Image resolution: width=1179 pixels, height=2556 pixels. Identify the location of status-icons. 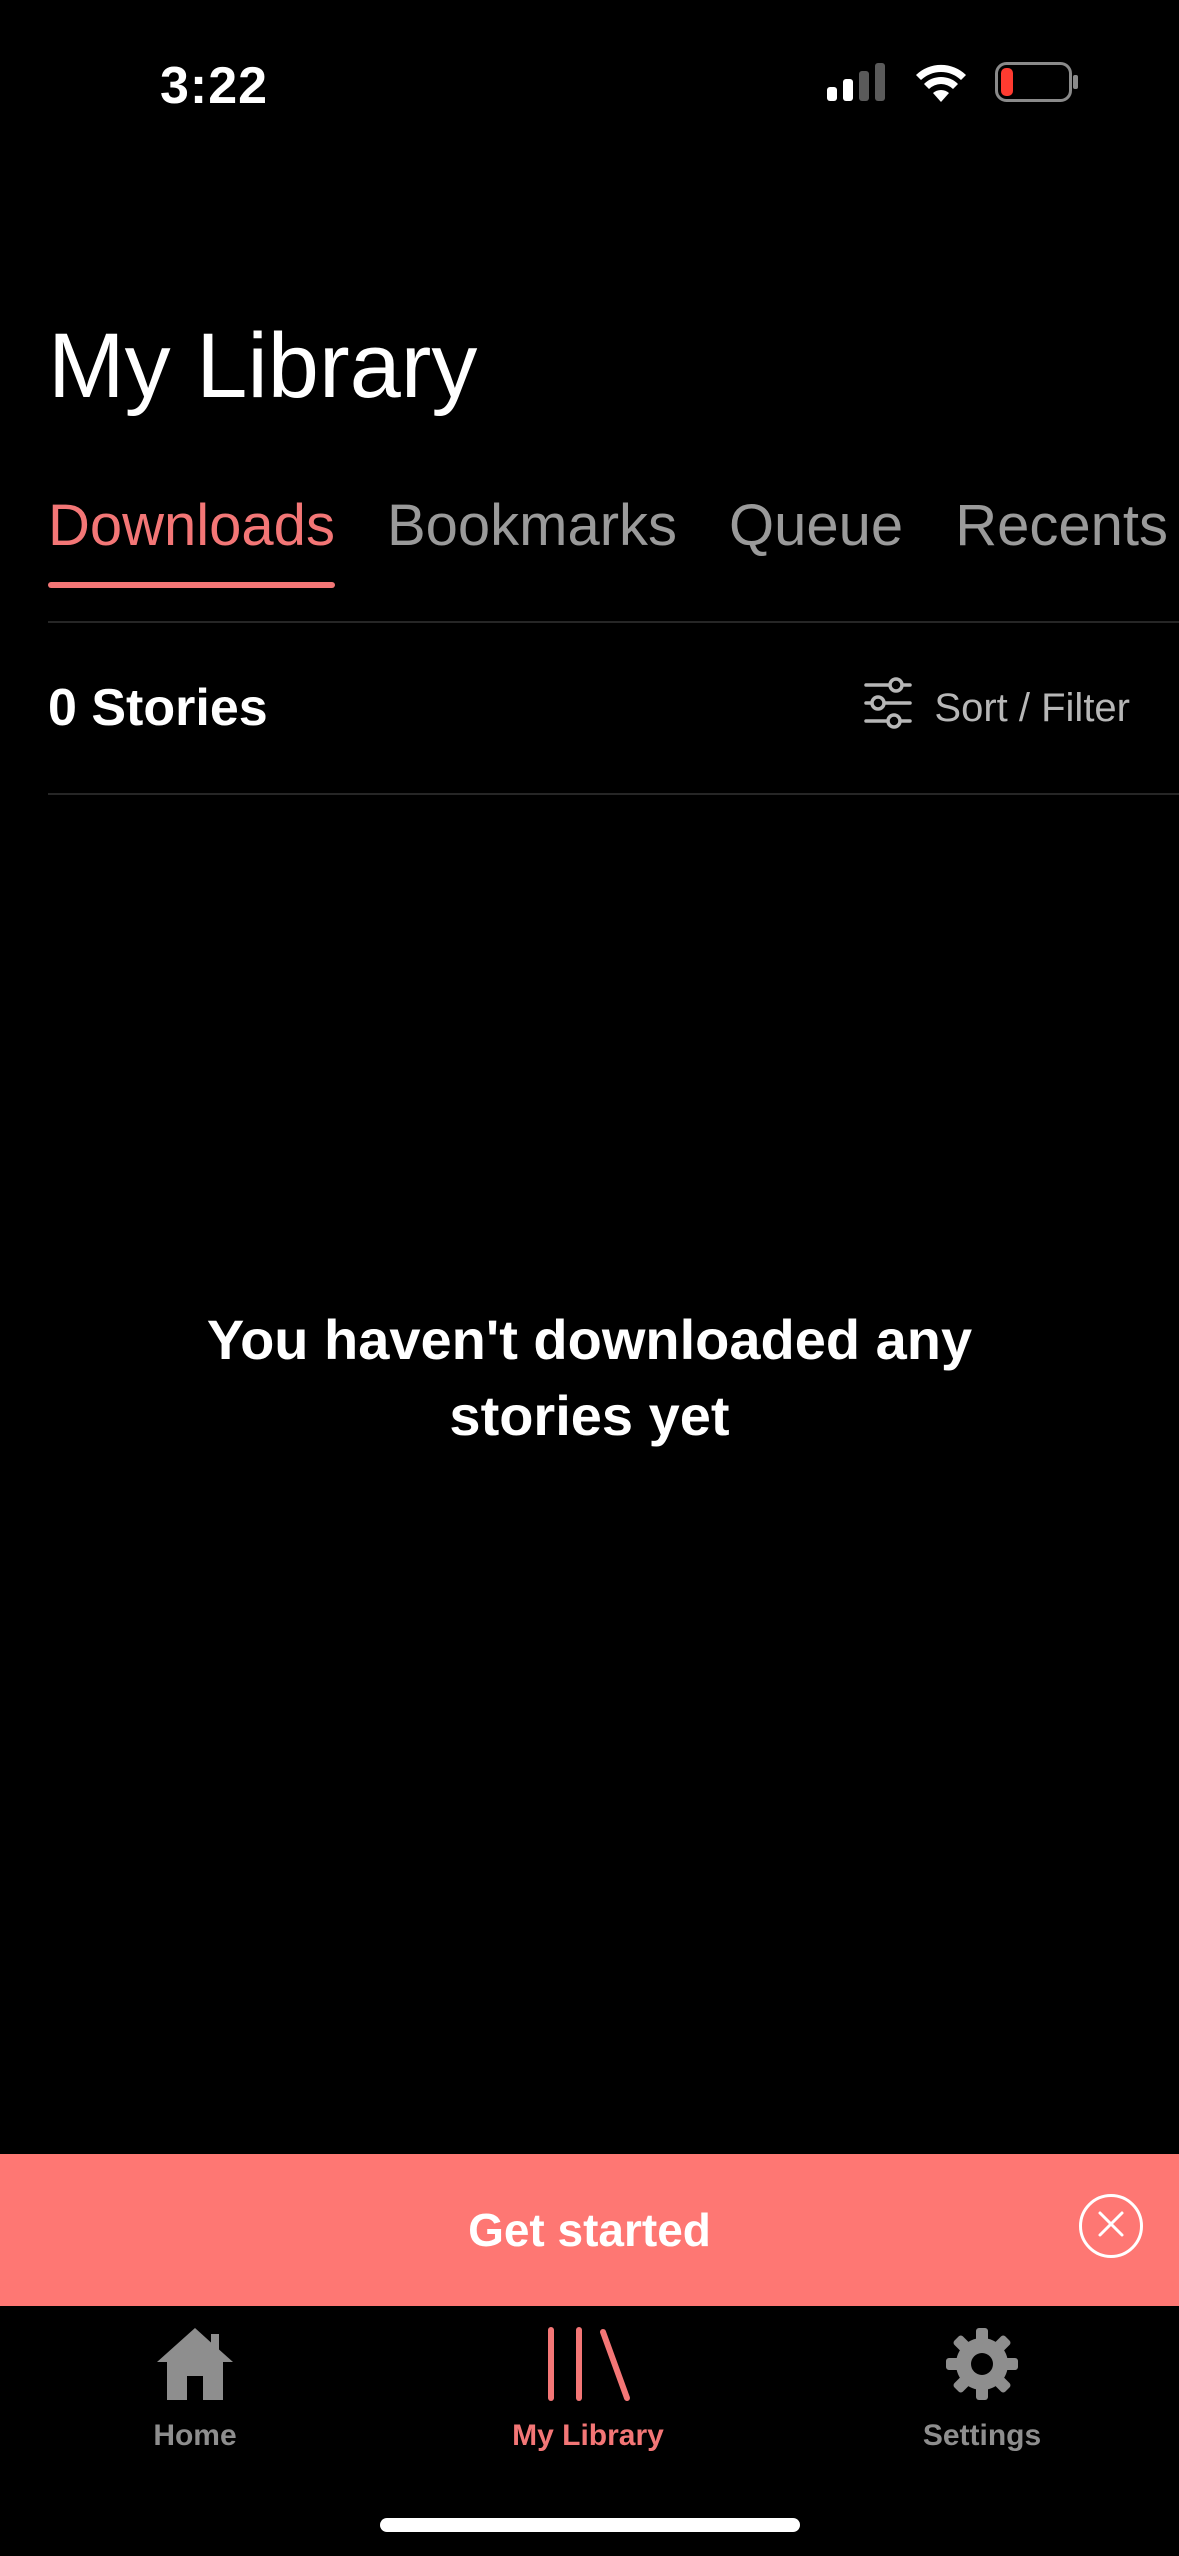
(953, 84).